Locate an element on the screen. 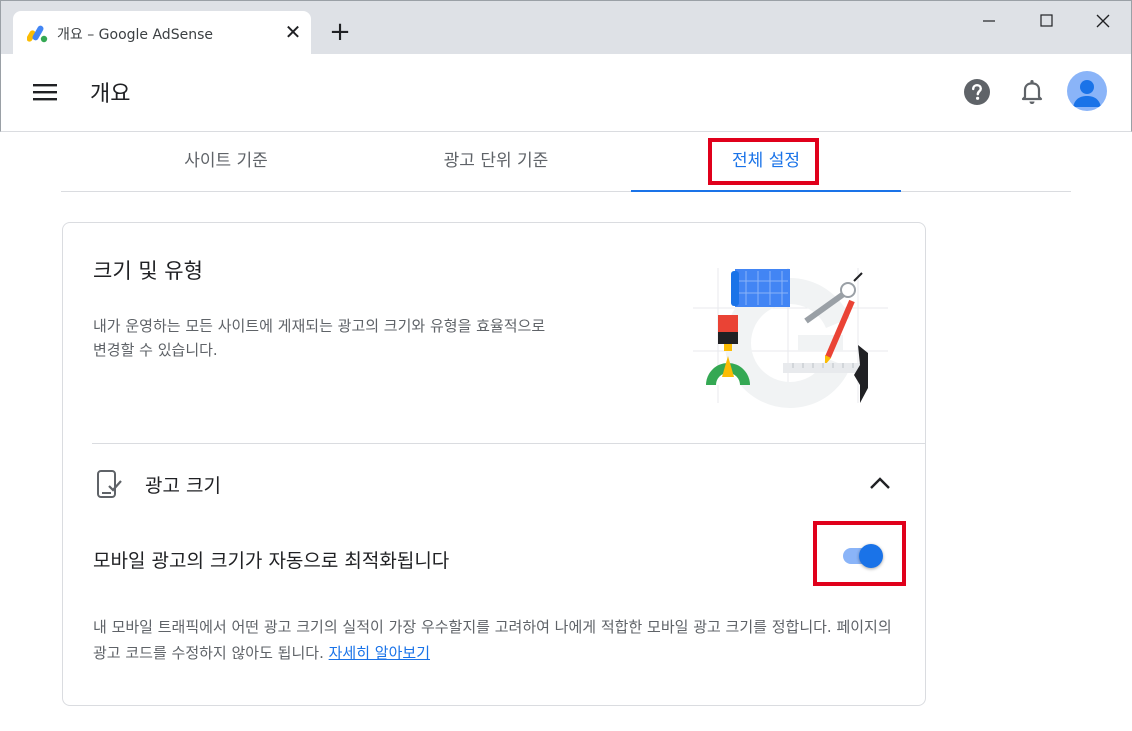 This screenshot has height=731, width=1132. section-divider is located at coordinates (509, 443).